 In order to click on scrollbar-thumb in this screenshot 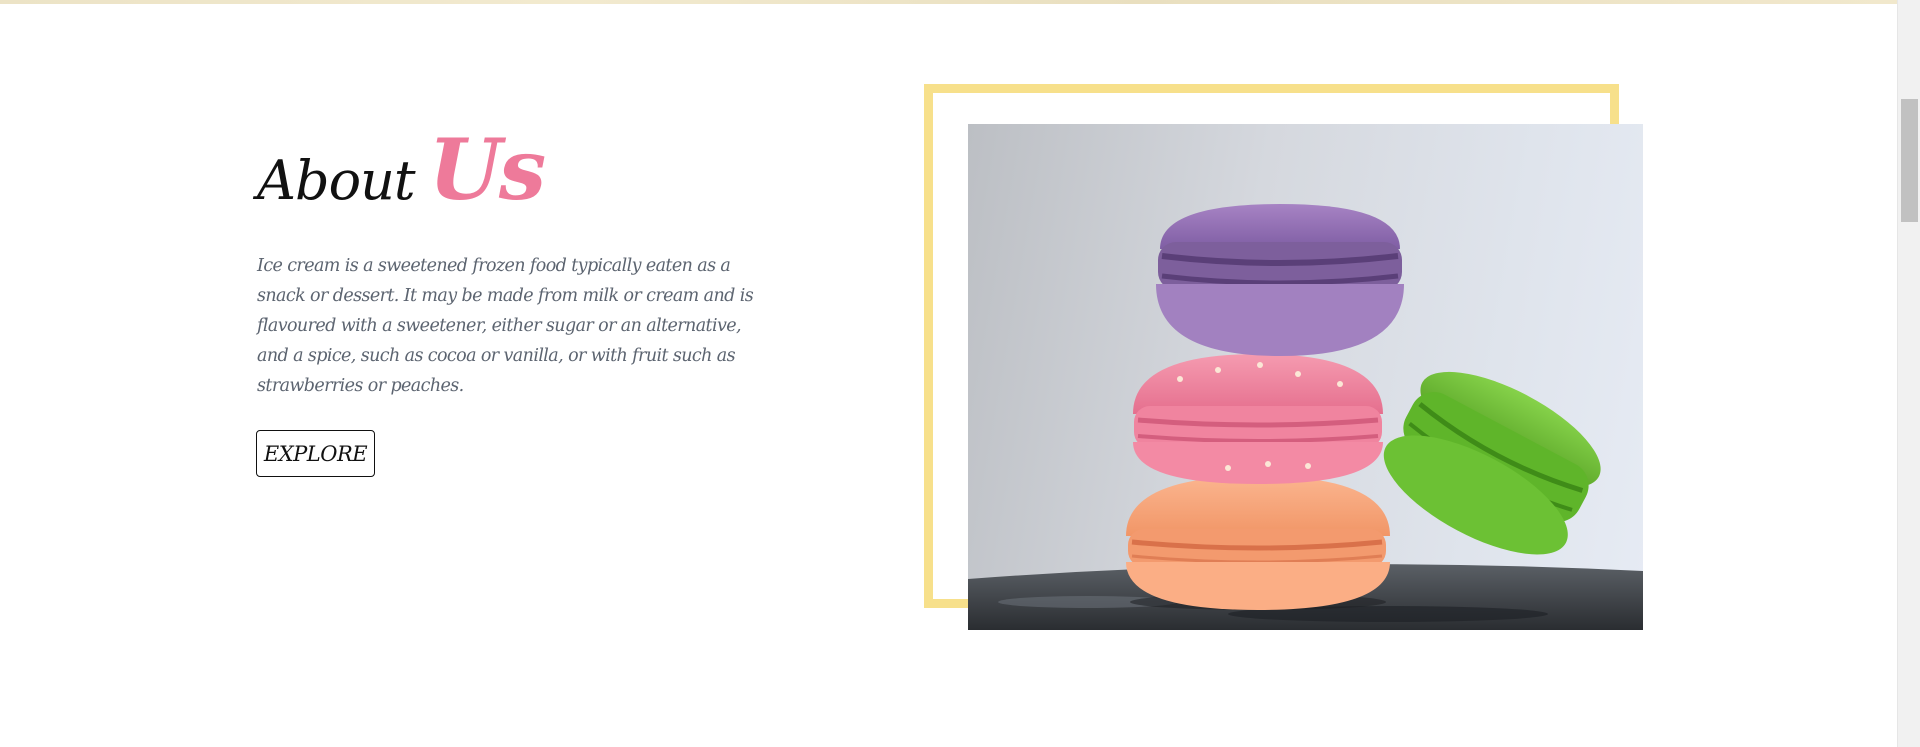, I will do `click(1909, 160)`.